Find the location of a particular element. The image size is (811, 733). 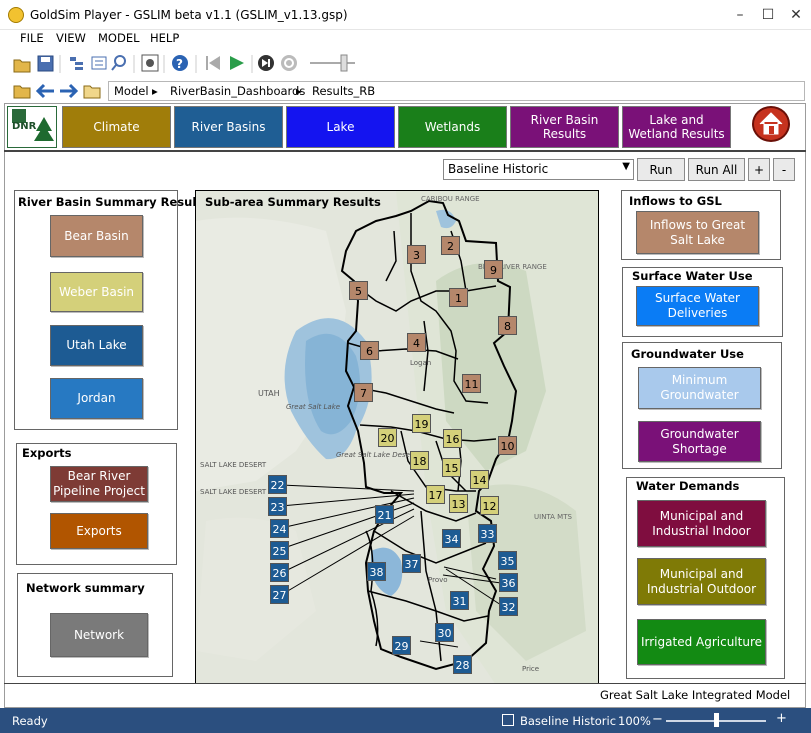

subarea-label-38: 38 is located at coordinates (376, 571).